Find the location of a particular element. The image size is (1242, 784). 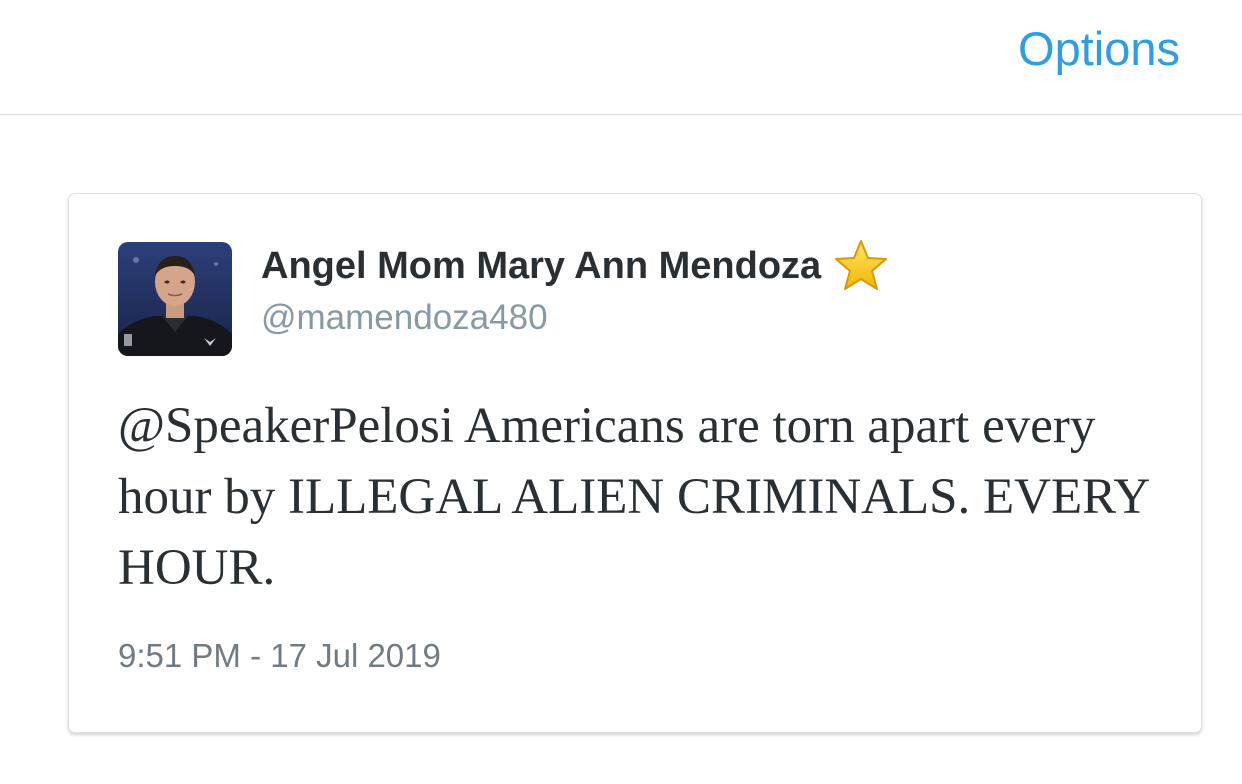

author-block: Angel Mom Mary Ann Mendoza @mamendoza480 is located at coordinates (711, 288).